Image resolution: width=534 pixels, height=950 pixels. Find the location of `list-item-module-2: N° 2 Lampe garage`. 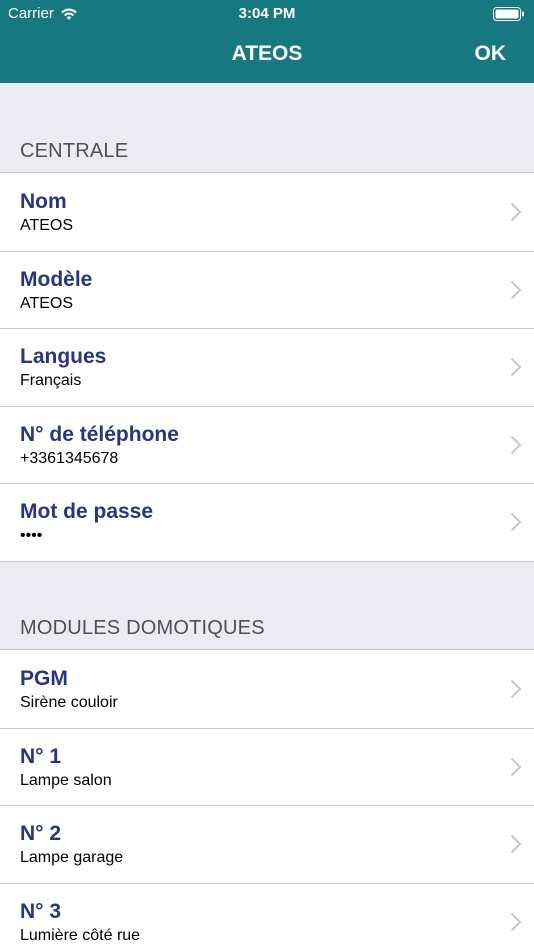

list-item-module-2: N° 2 Lampe garage is located at coordinates (267, 844).